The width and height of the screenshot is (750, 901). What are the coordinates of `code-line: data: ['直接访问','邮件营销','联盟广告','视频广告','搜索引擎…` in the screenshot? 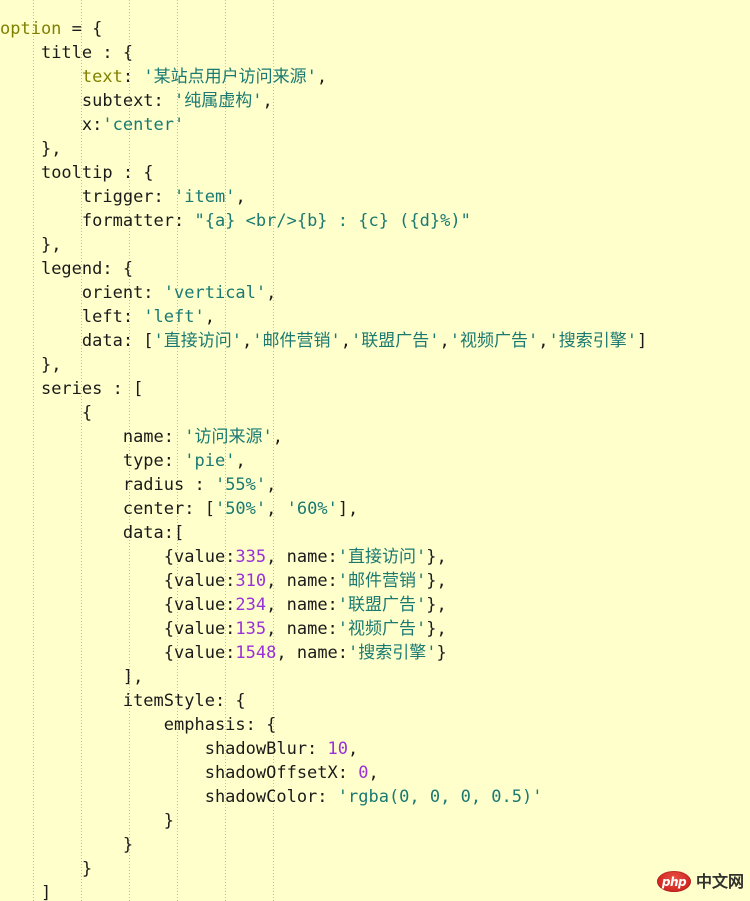 It's located at (375, 341).